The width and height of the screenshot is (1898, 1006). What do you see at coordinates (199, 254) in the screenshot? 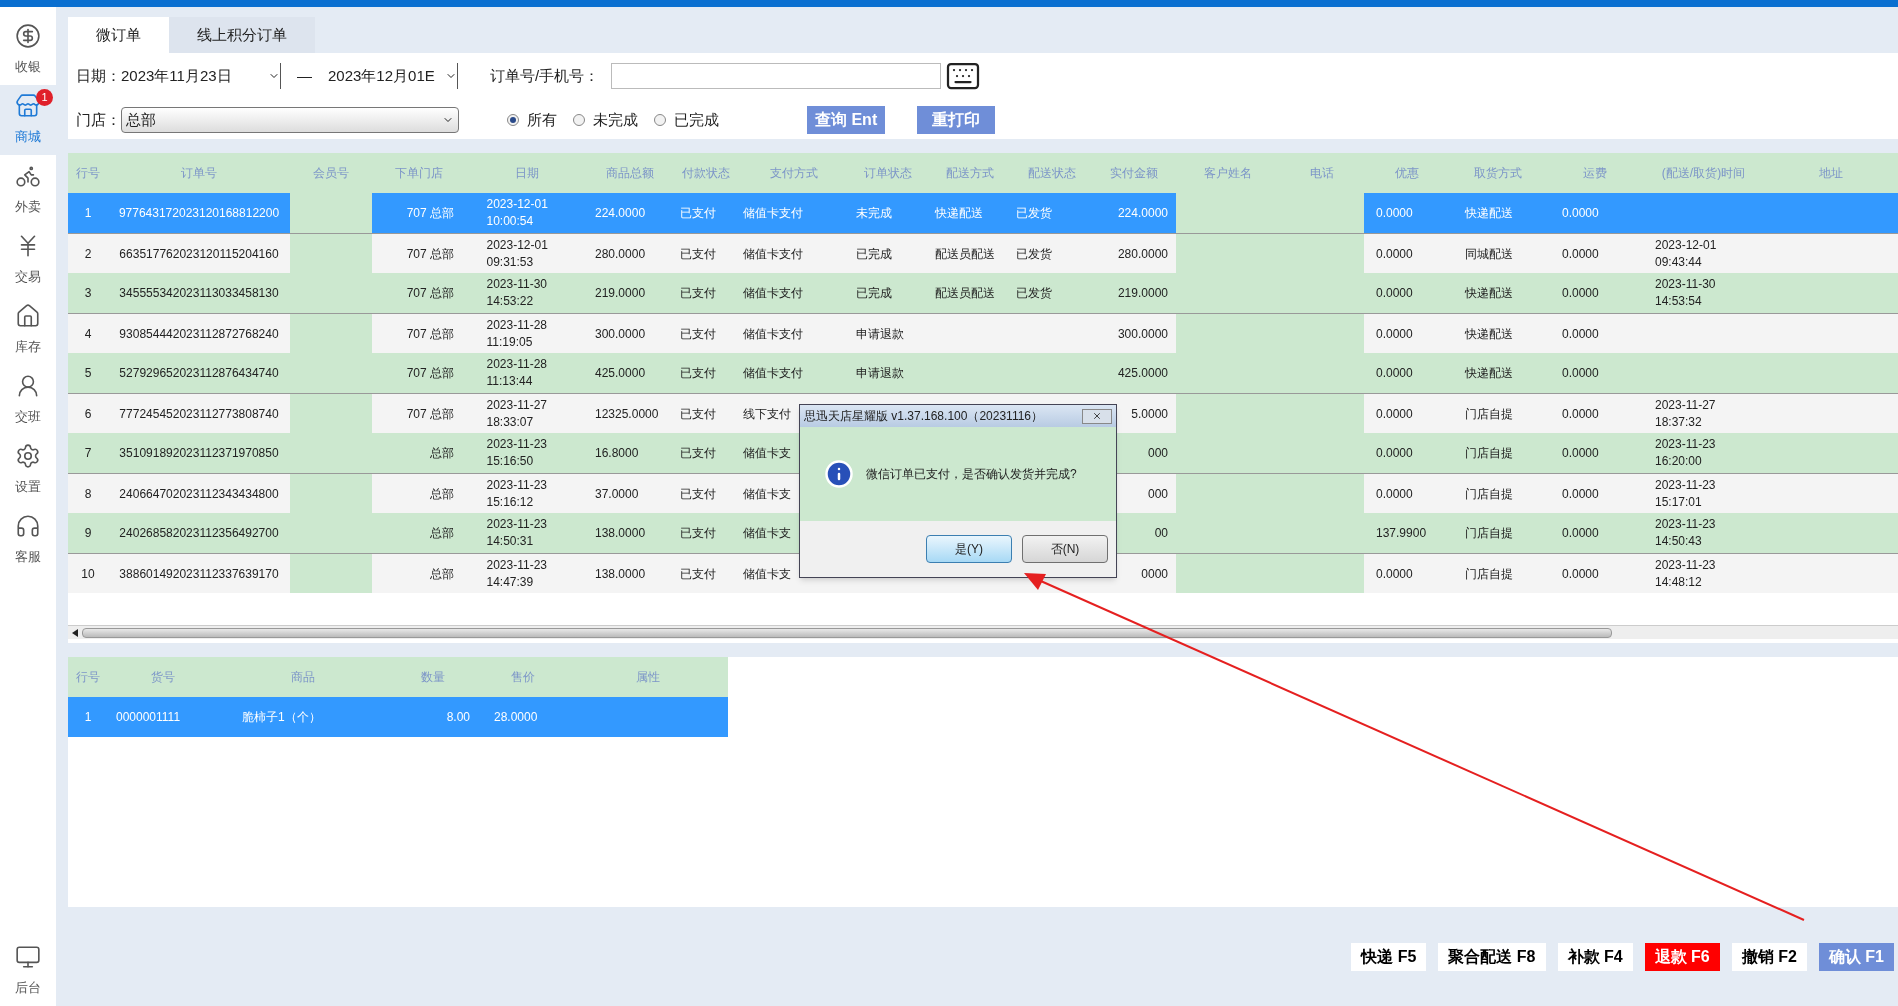
I see `table-cell-text: 663517762023120115204160` at bounding box center [199, 254].